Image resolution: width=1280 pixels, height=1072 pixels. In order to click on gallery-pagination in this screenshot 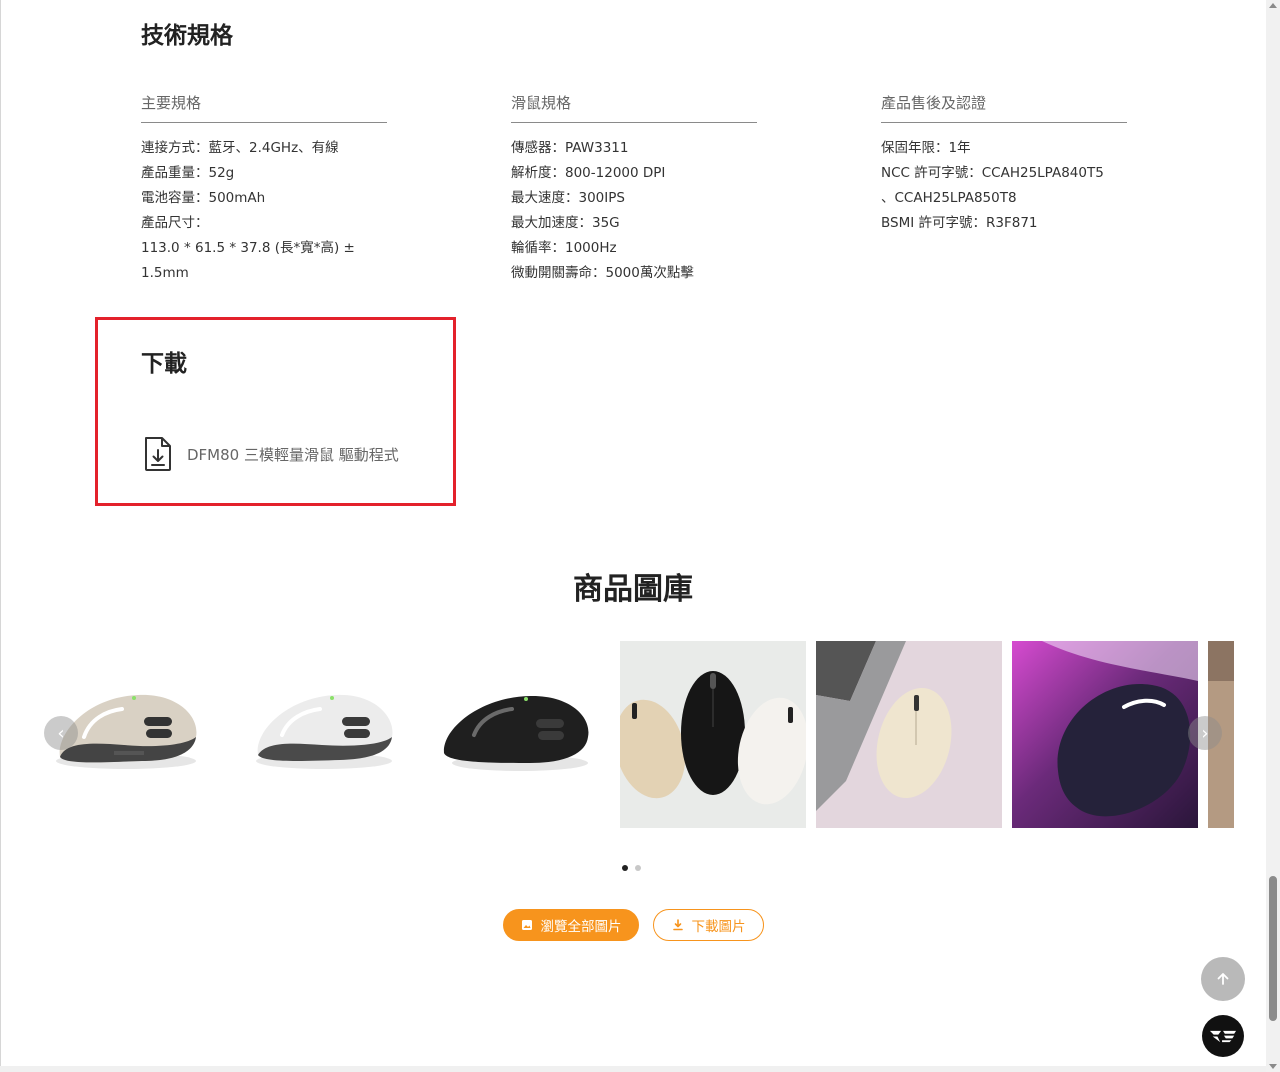, I will do `click(631, 868)`.